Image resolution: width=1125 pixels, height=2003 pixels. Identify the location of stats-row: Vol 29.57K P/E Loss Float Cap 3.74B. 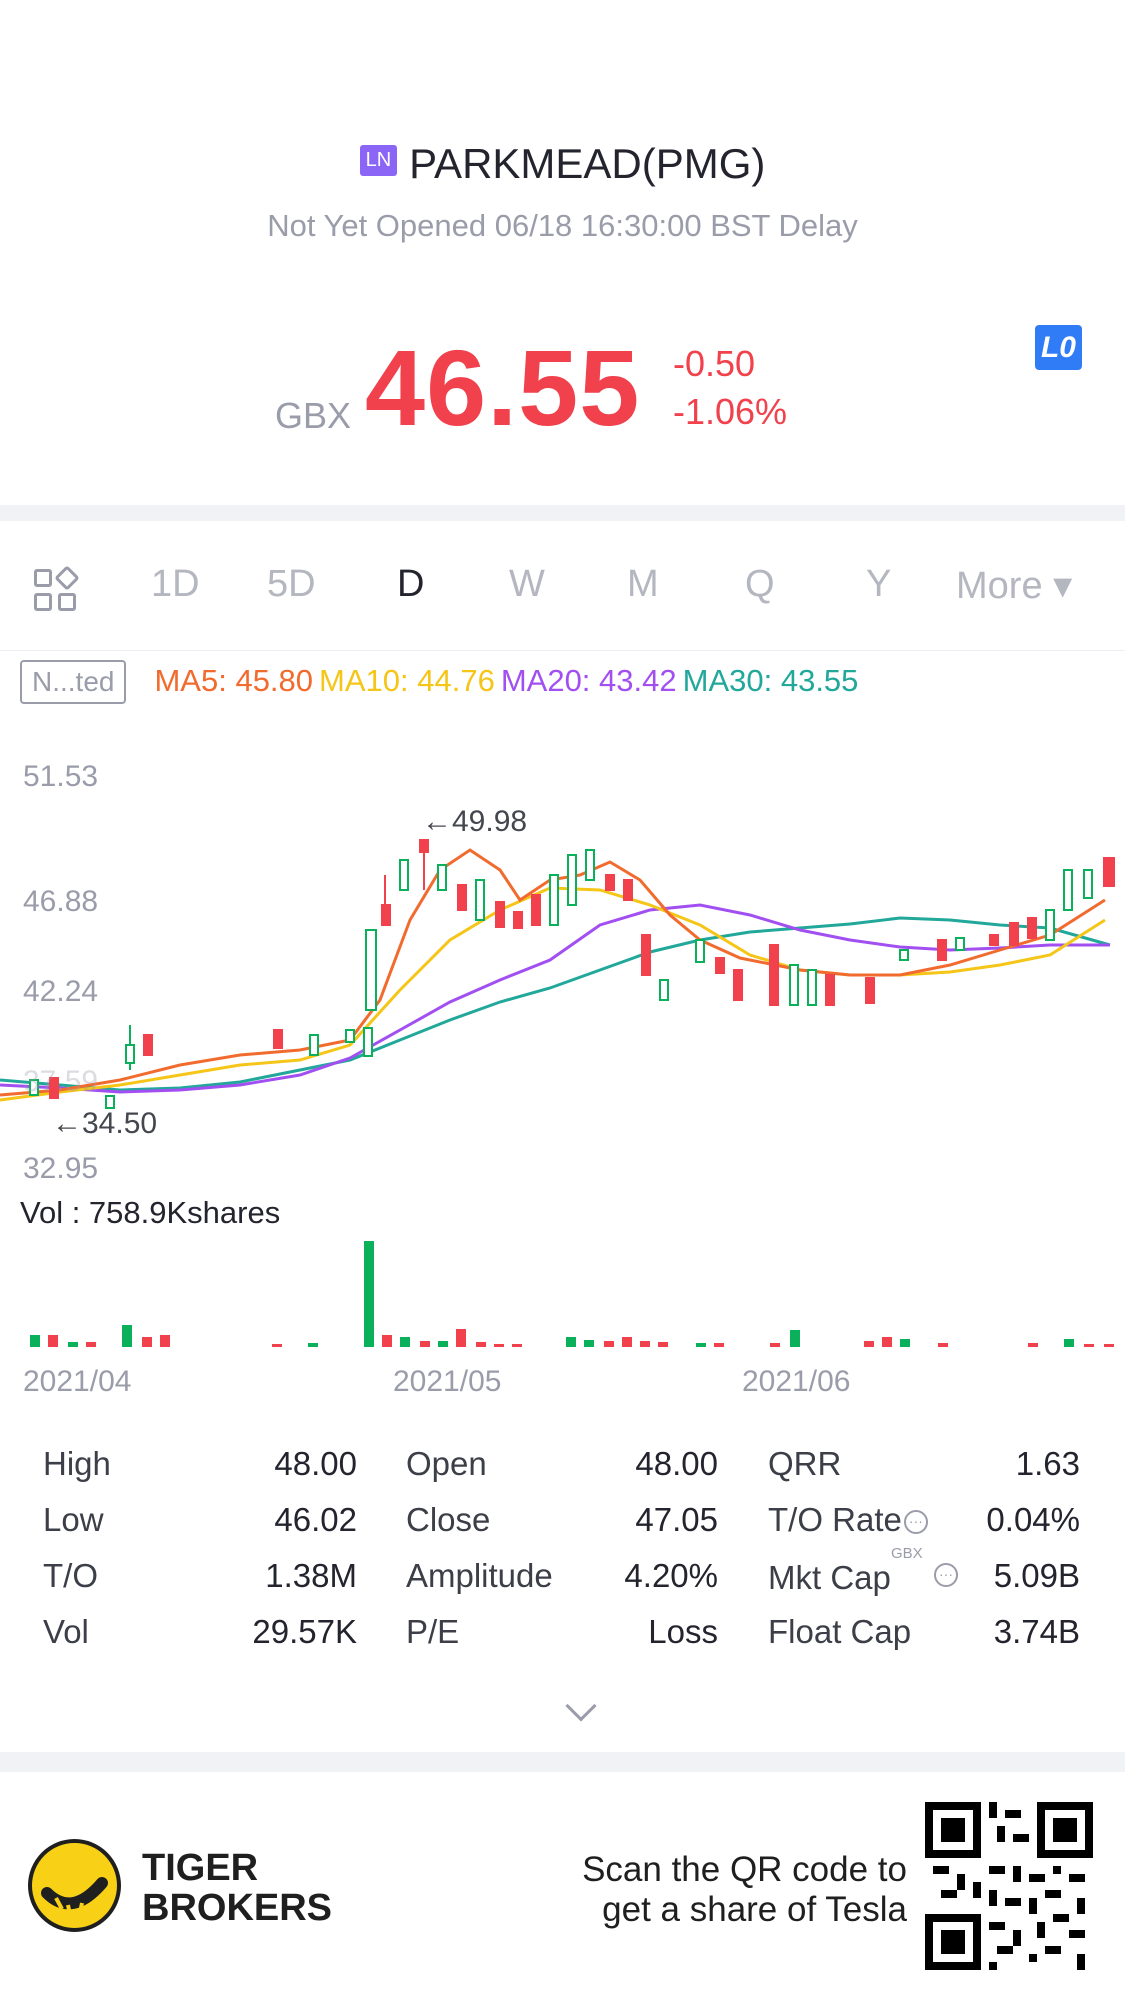
(562, 1641).